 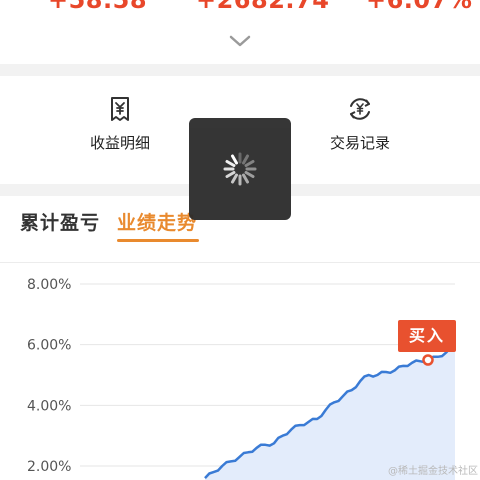 What do you see at coordinates (60, 221) in the screenshot?
I see `tab-cumulative-pnl: 累计盈亏` at bounding box center [60, 221].